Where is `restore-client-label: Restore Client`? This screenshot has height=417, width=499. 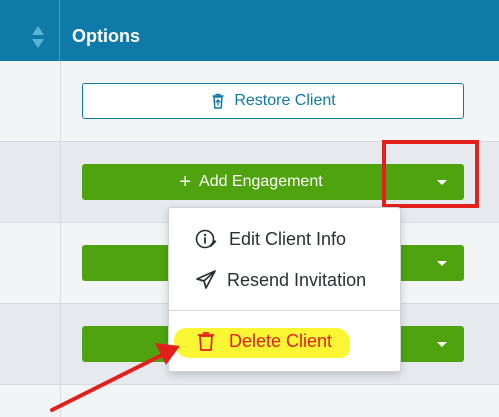
restore-client-label: Restore Client is located at coordinates (285, 100).